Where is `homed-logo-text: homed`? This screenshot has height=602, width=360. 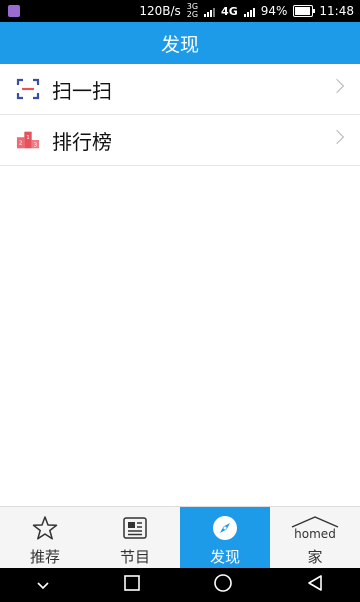 homed-logo-text: homed is located at coordinates (315, 534).